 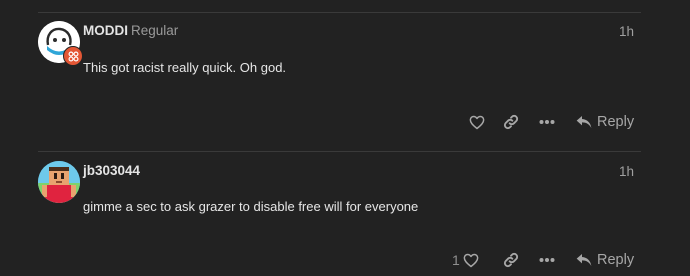 I want to click on post-author: MODDI Regular, so click(x=130, y=30).